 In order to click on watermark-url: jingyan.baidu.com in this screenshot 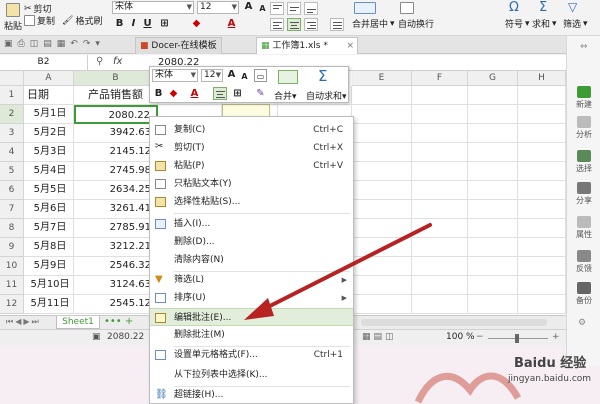, I will do `click(550, 379)`.